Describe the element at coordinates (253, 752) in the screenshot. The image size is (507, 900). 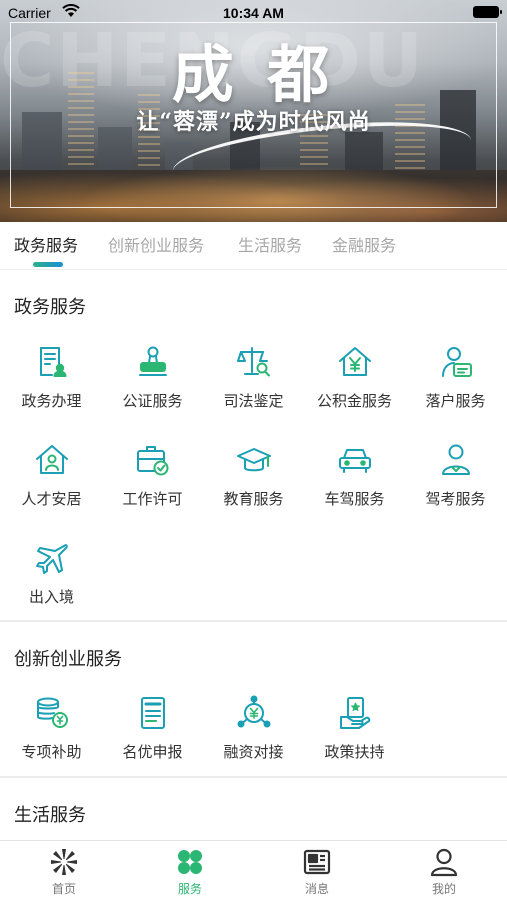
I see `service-label: 融资对接` at that location.